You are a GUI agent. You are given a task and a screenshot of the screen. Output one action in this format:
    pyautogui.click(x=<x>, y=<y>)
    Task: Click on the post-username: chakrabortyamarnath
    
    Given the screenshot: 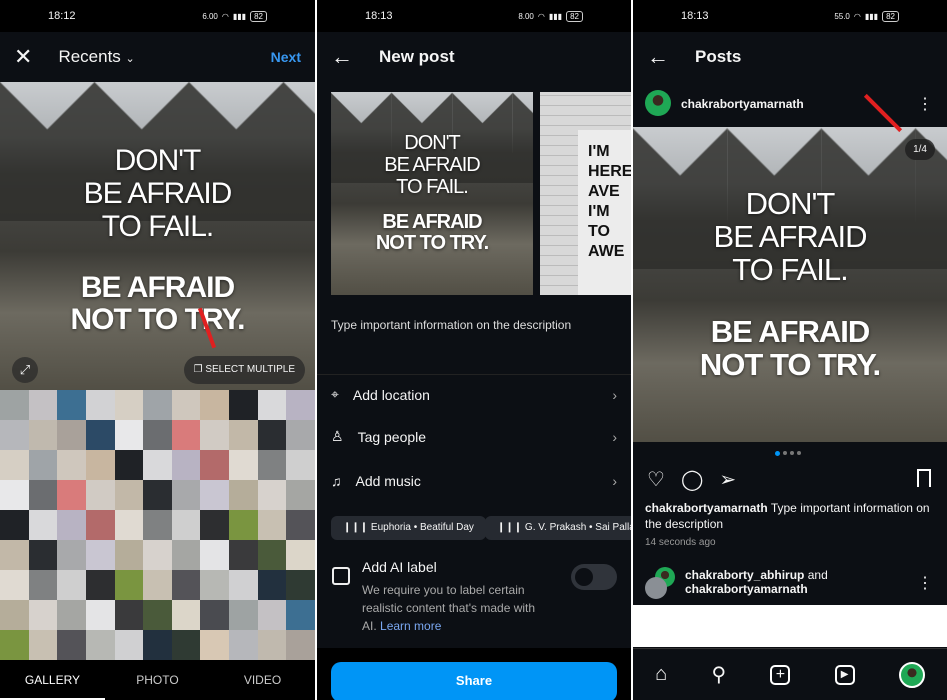 What is the action you would take?
    pyautogui.click(x=742, y=104)
    